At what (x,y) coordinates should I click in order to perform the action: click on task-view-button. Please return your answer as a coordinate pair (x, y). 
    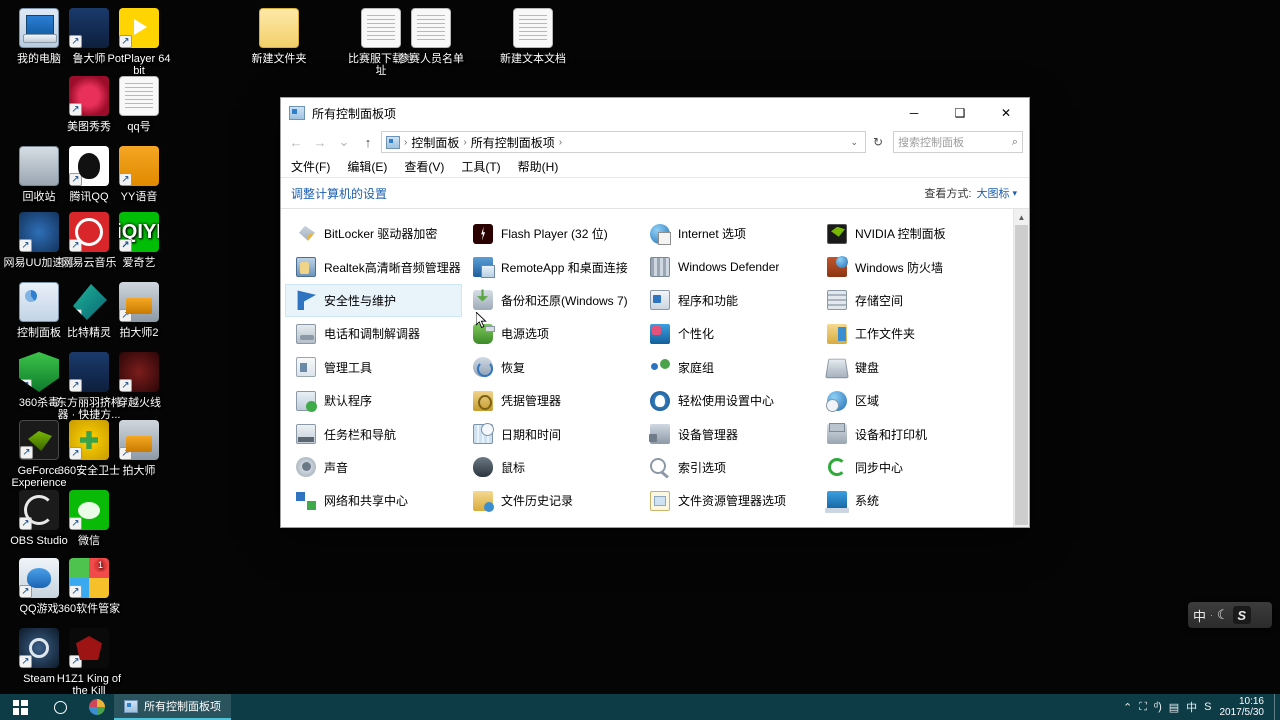
    Looking at the image, I should click on (97, 707).